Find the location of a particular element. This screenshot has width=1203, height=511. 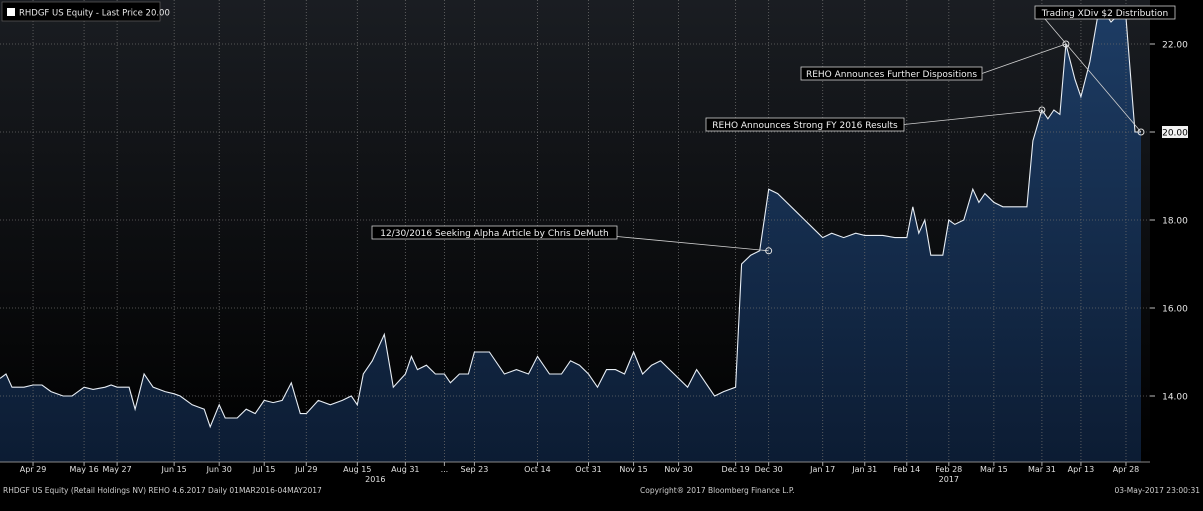

legend-label: RHDGF US Equity - Last Price 20.00 is located at coordinates (94, 14).